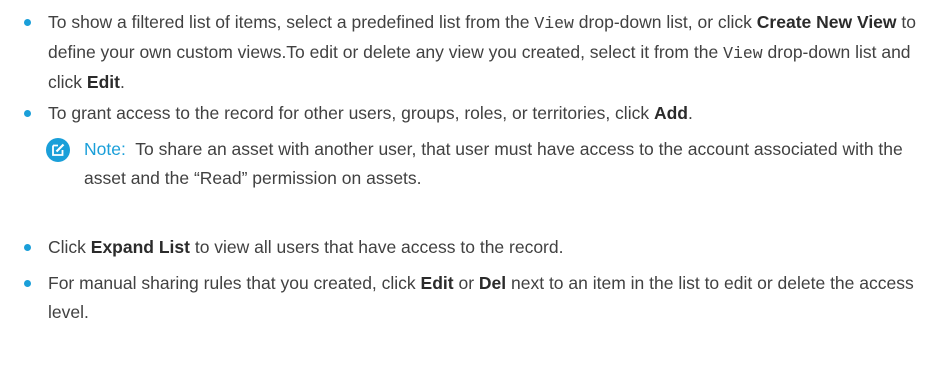 The height and width of the screenshot is (366, 951). What do you see at coordinates (140, 247) in the screenshot?
I see `ui-label-expand-list: Expand List` at bounding box center [140, 247].